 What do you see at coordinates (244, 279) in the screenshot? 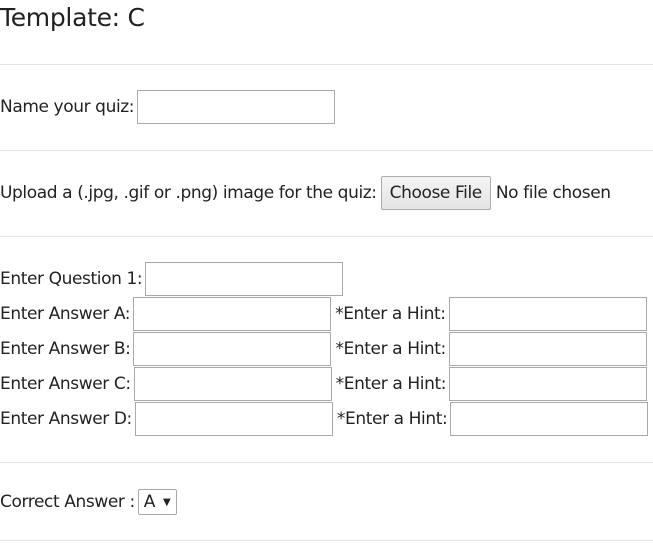
I see `question-input` at bounding box center [244, 279].